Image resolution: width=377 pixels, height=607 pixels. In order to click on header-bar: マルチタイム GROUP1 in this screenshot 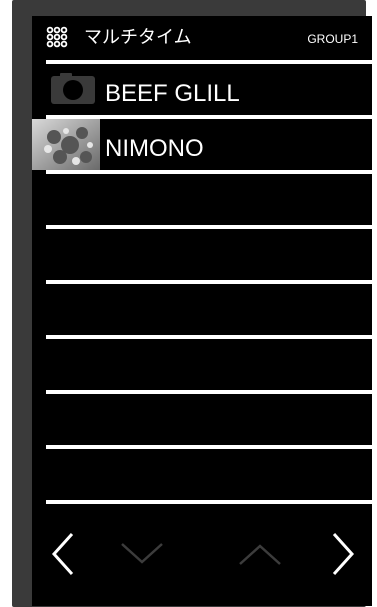, I will do `click(202, 38)`.